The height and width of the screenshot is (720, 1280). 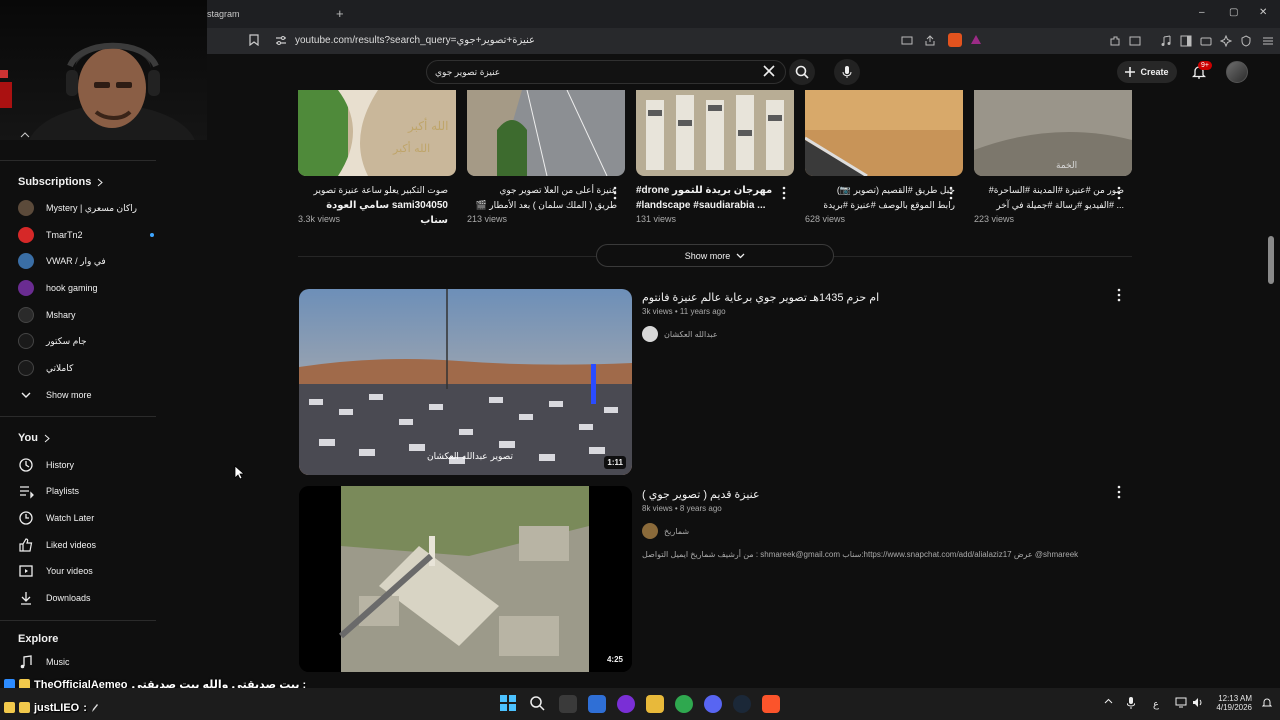 What do you see at coordinates (88, 235) in the screenshot?
I see `subscription-item: TmarTn2` at bounding box center [88, 235].